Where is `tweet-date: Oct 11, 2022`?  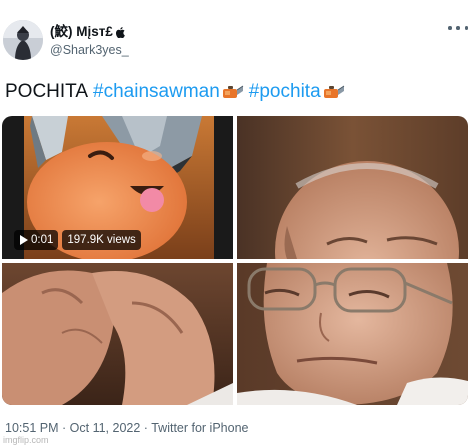 tweet-date: Oct 11, 2022 is located at coordinates (105, 428).